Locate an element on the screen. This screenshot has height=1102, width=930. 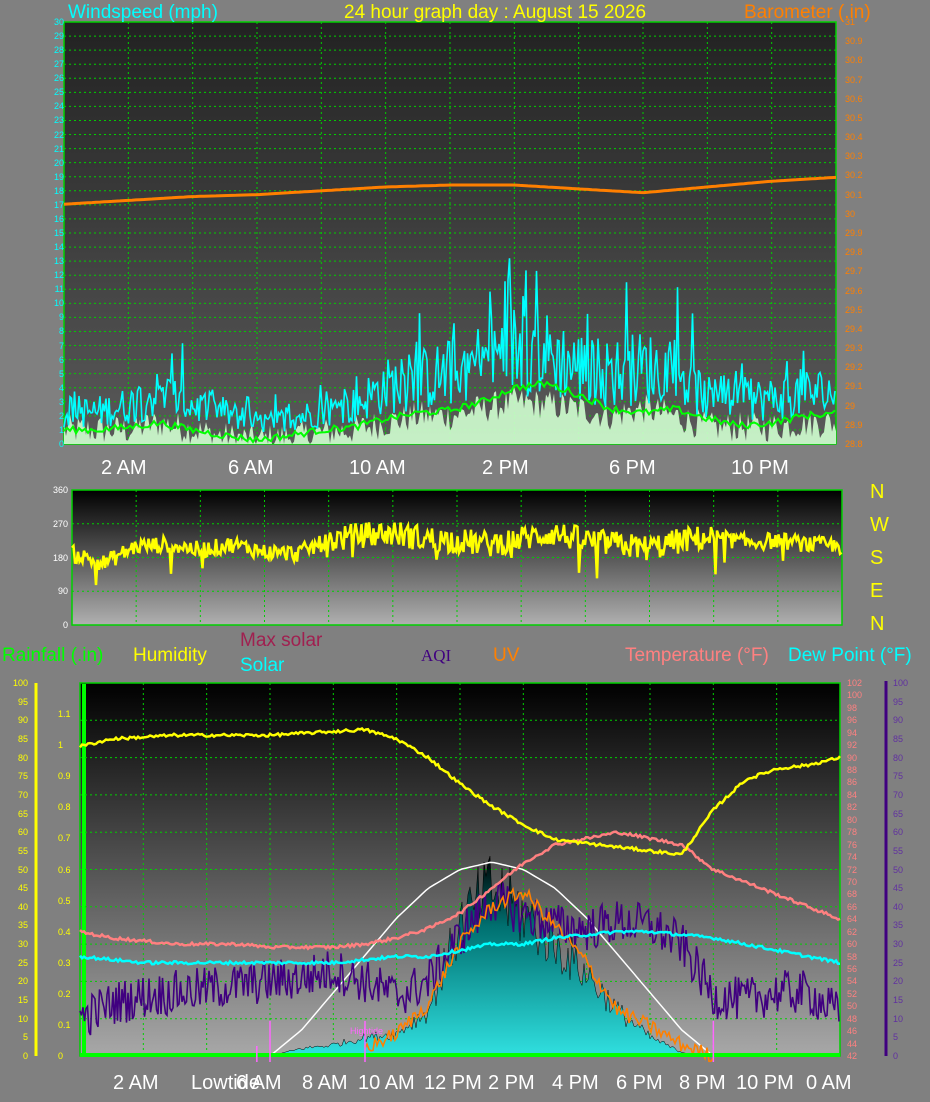
aqi-ytick: 85 is located at coordinates (898, 738).